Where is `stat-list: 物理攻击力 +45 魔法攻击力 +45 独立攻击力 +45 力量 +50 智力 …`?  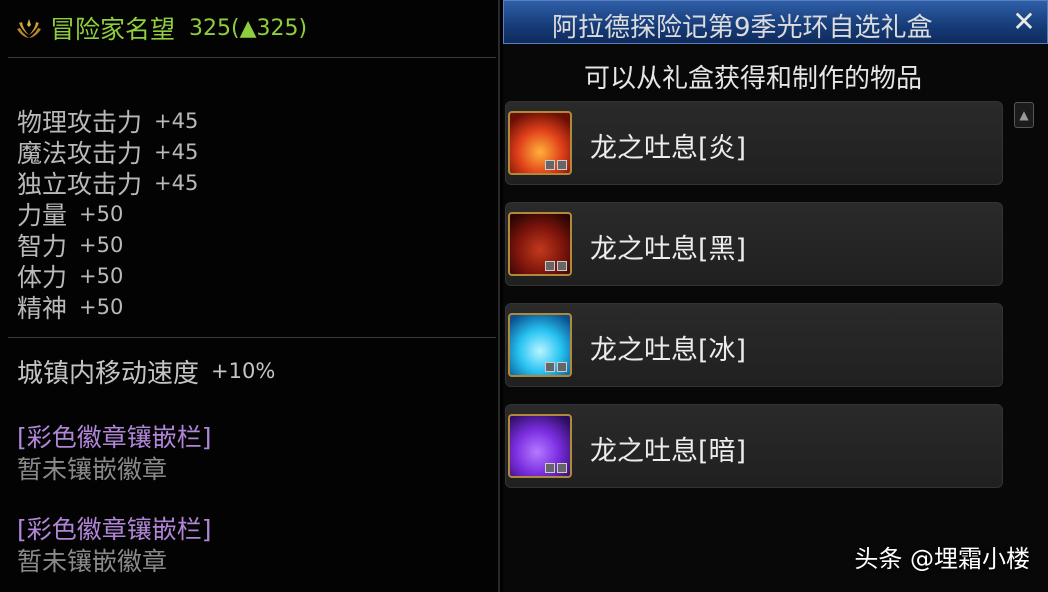 stat-list: 物理攻击力 +45 魔法攻击力 +45 独立攻击力 +45 力量 +50 智力 … is located at coordinates (108, 214).